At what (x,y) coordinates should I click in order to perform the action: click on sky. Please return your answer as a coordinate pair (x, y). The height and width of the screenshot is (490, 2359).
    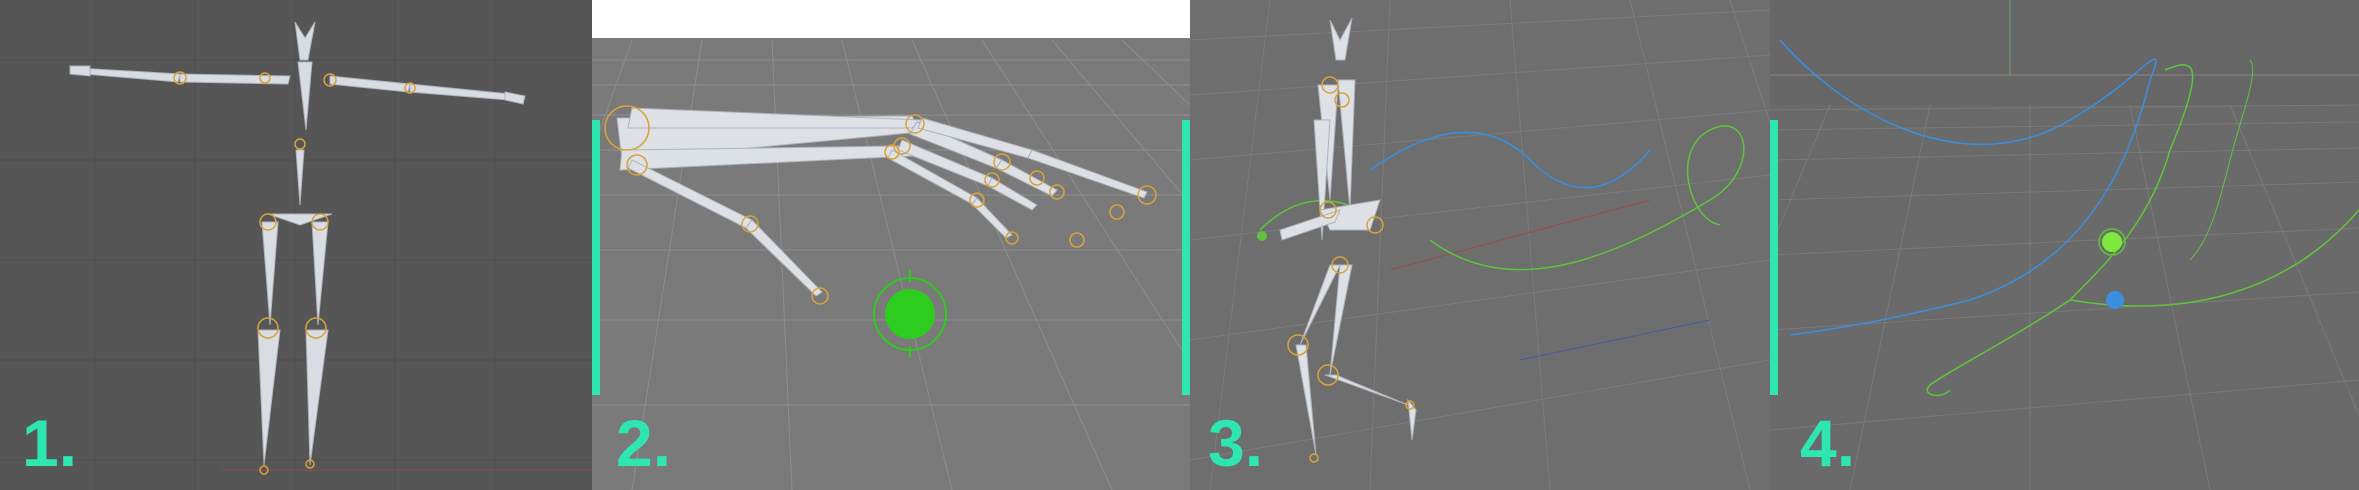
    Looking at the image, I should click on (891, 19).